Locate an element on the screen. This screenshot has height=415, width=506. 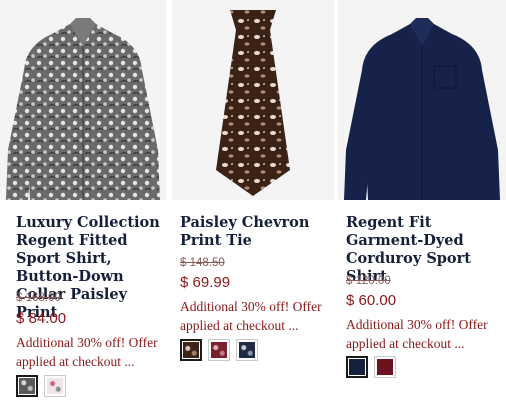
swatch-tie-red is located at coordinates (219, 350).